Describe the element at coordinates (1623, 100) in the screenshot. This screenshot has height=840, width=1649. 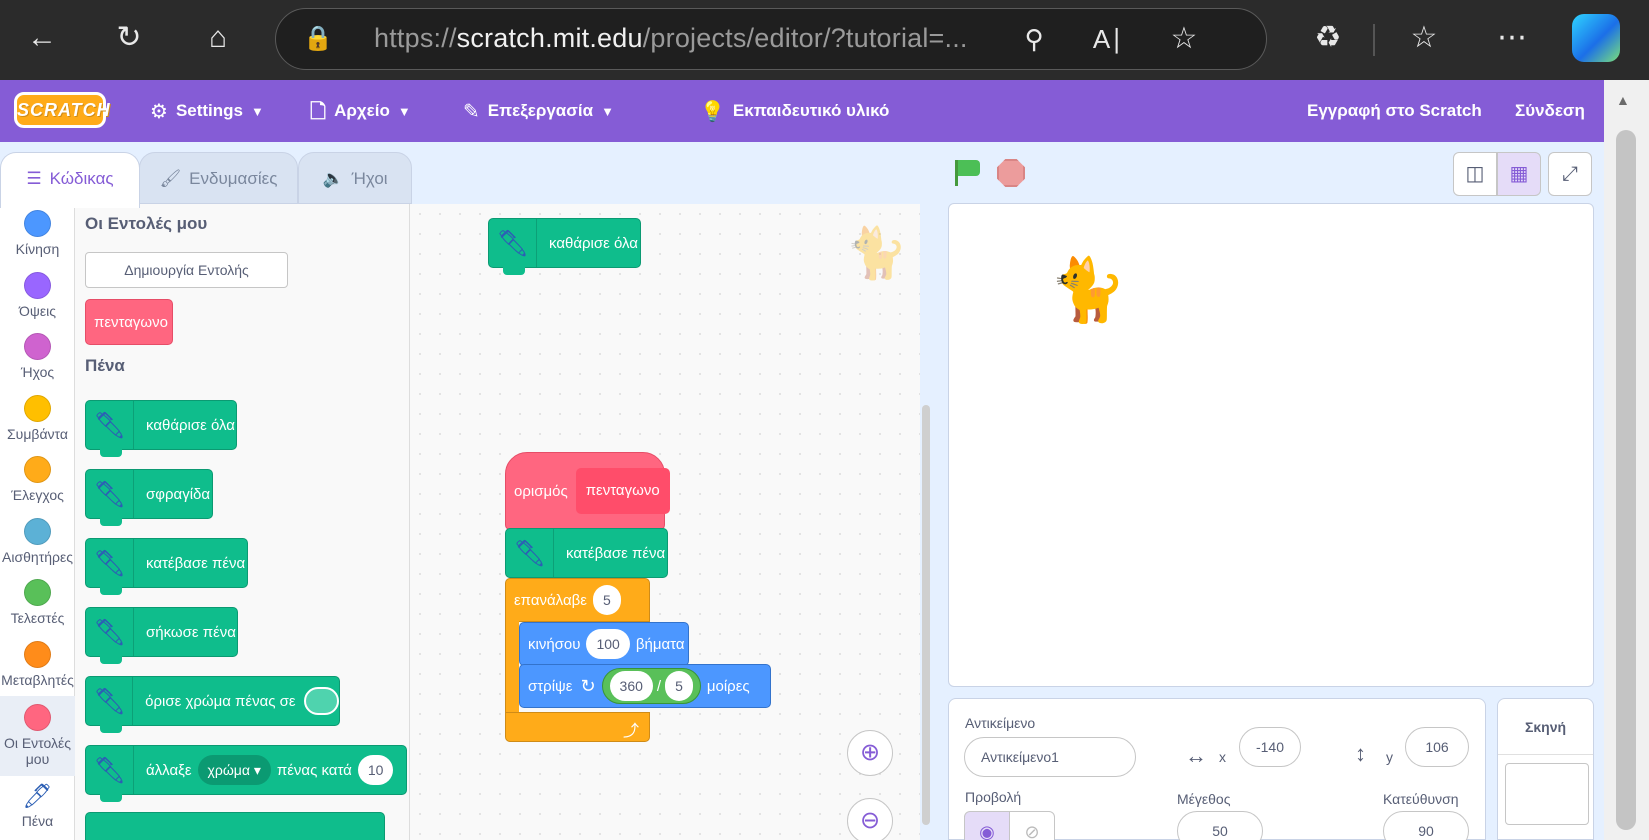
I see `scroll-up-arrow-icon: ▲` at that location.